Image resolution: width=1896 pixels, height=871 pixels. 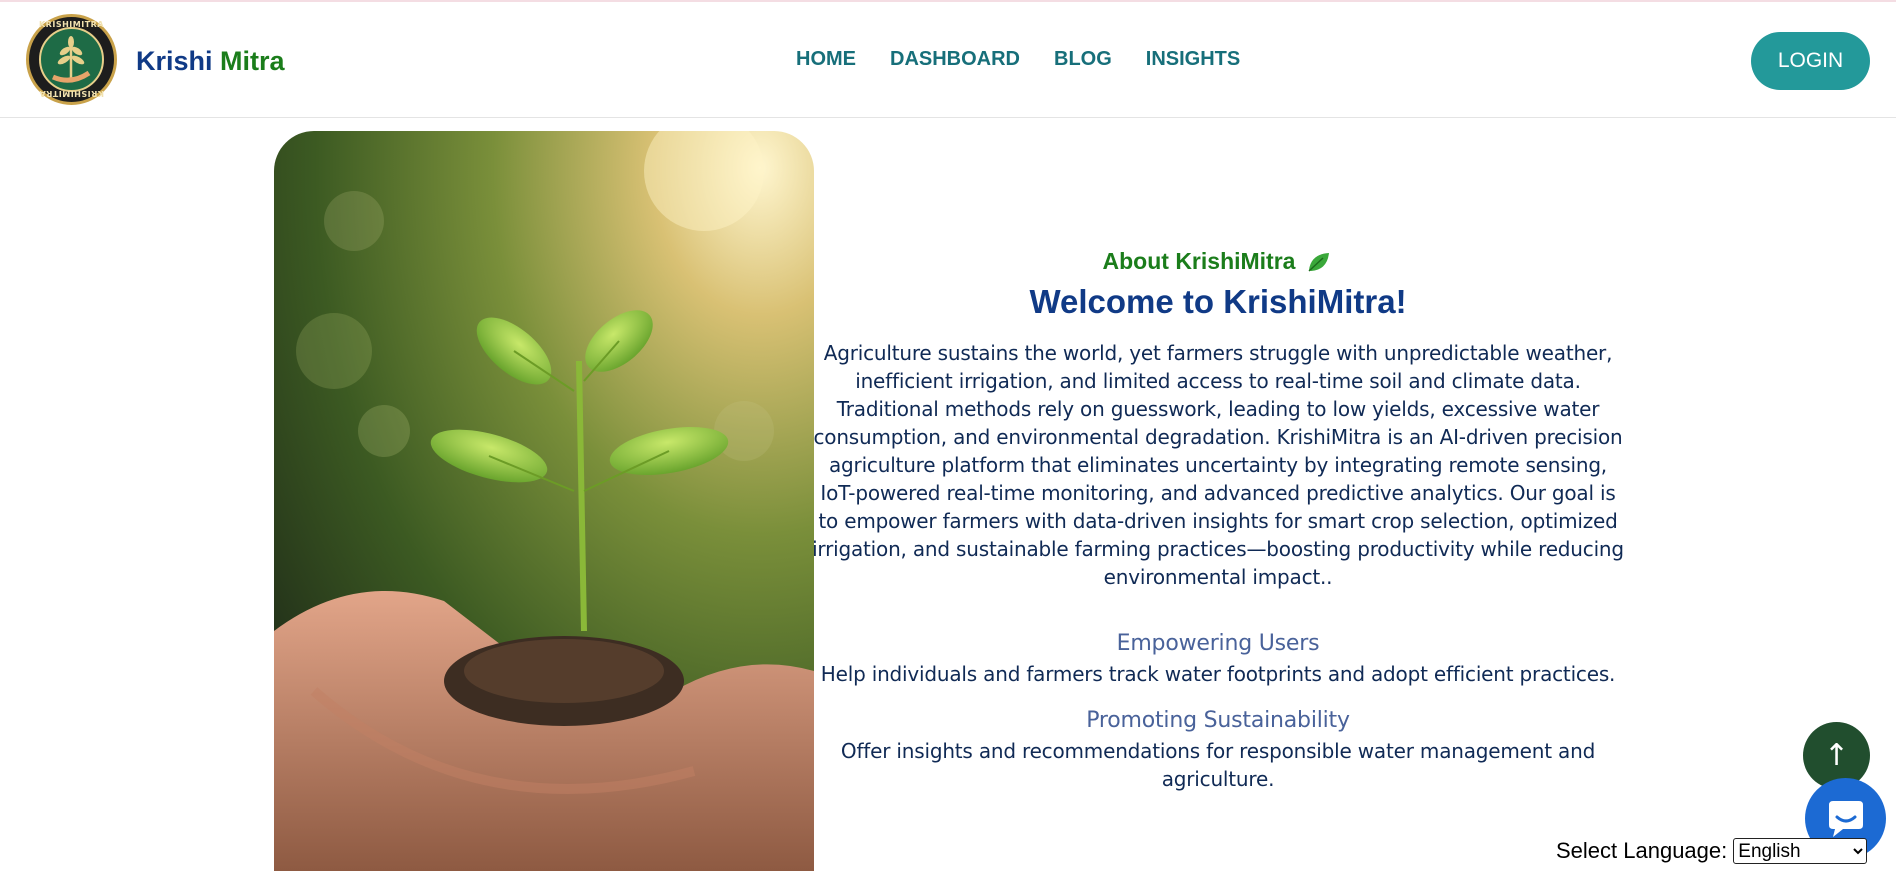 I want to click on login-button: LOGIN, so click(x=1810, y=61).